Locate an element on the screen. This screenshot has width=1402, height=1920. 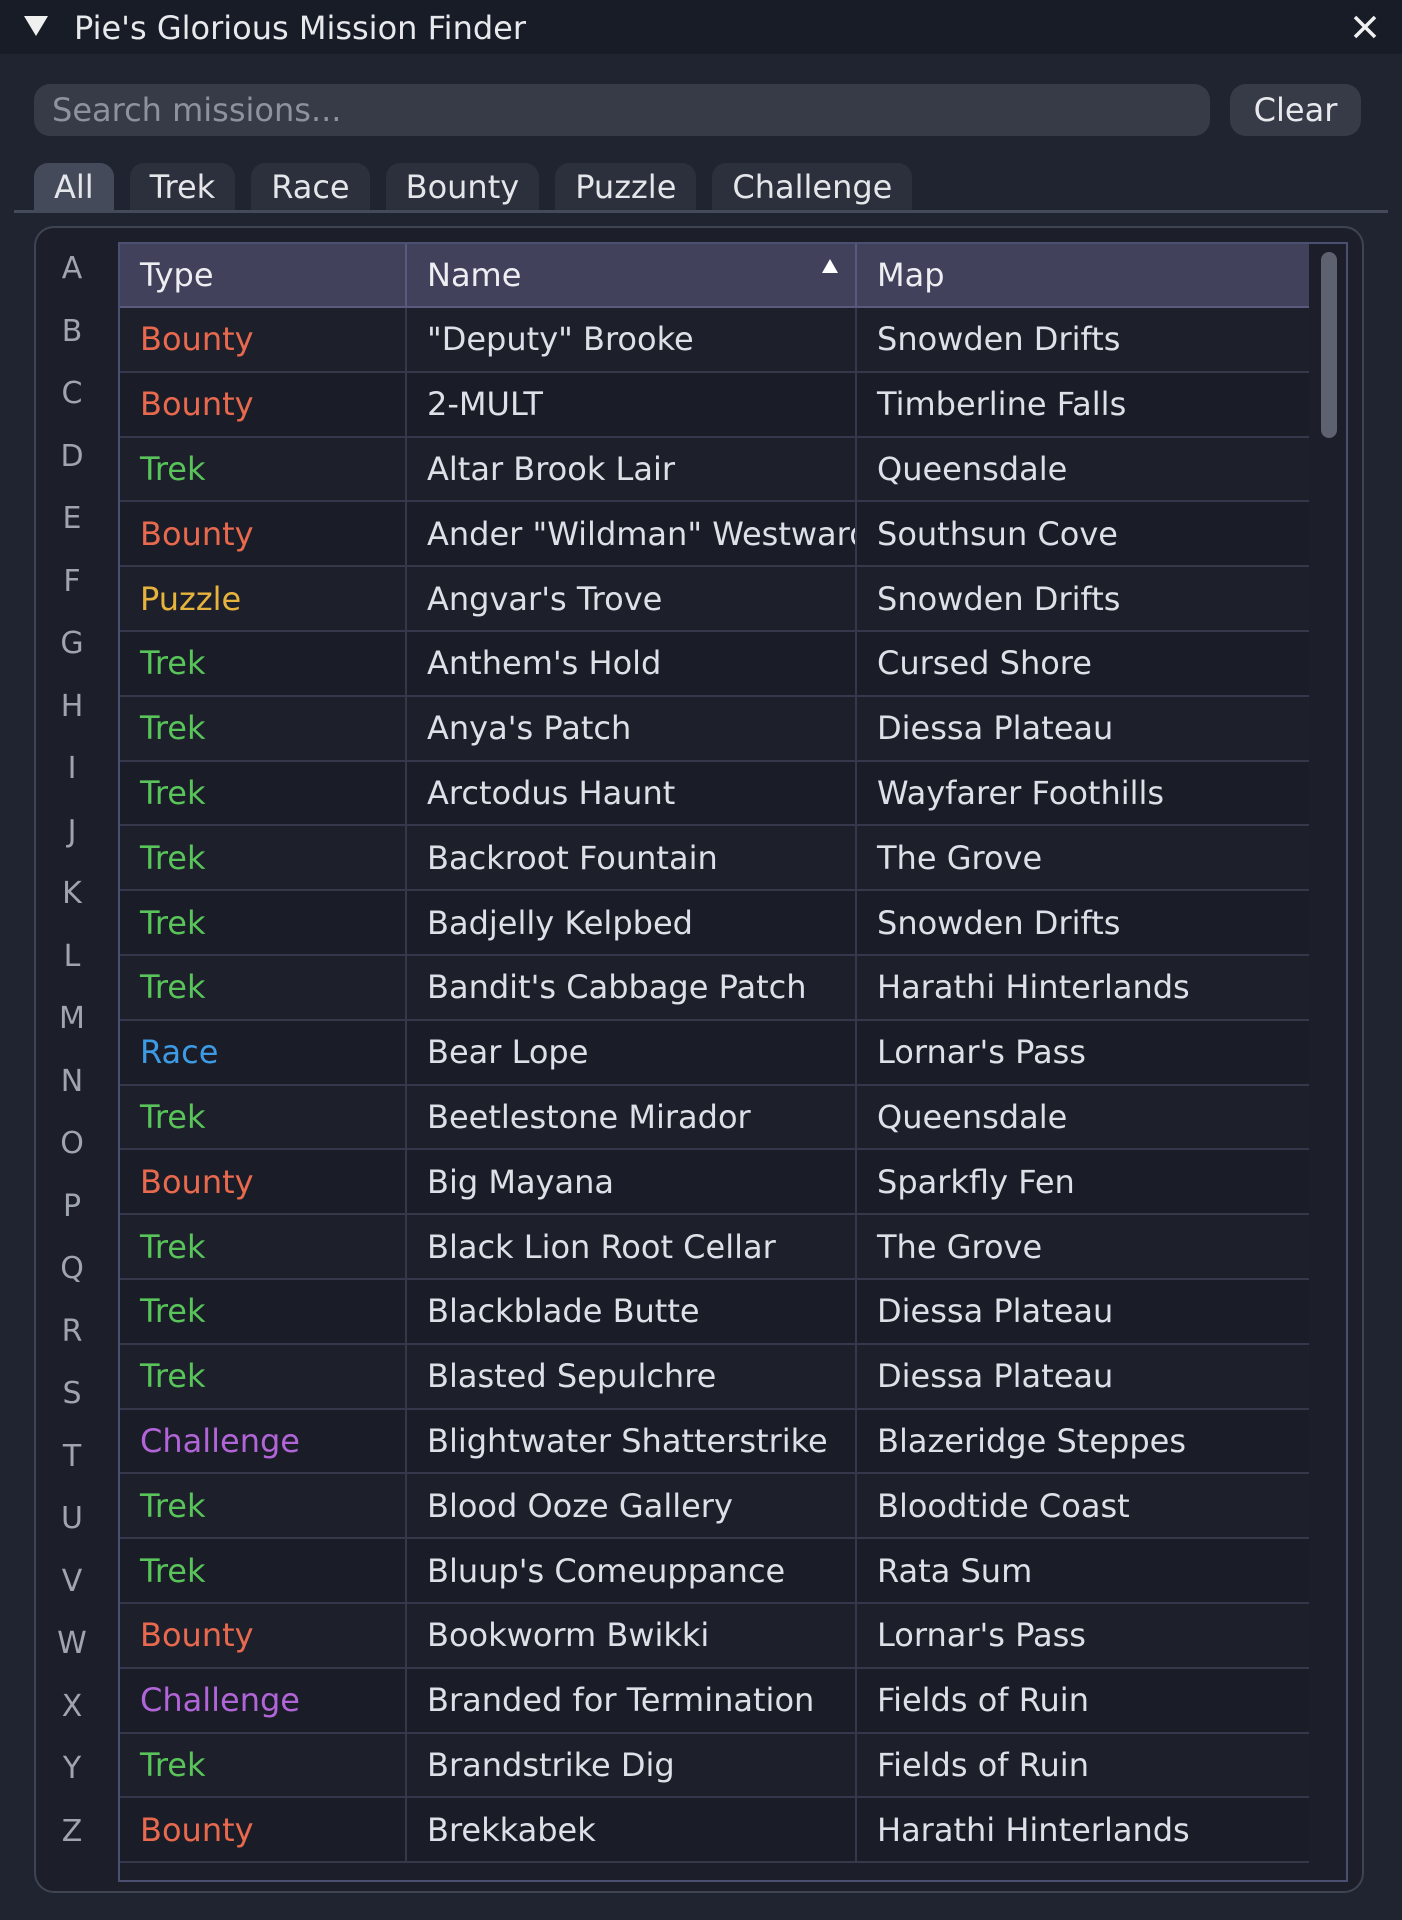
alphabet-letter-t: T is located at coordinates (72, 1473).